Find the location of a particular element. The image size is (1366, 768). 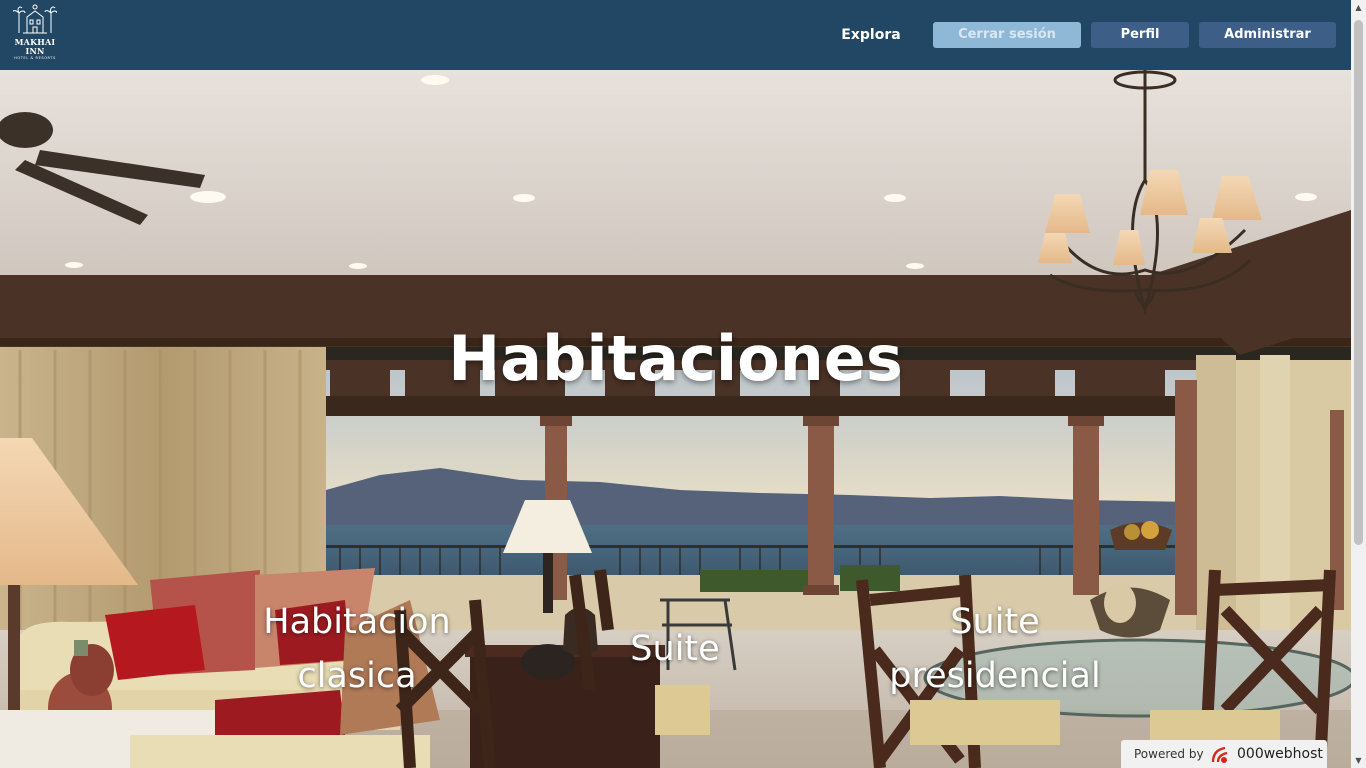

powered-by-brand: 000webhost is located at coordinates (1280, 754).